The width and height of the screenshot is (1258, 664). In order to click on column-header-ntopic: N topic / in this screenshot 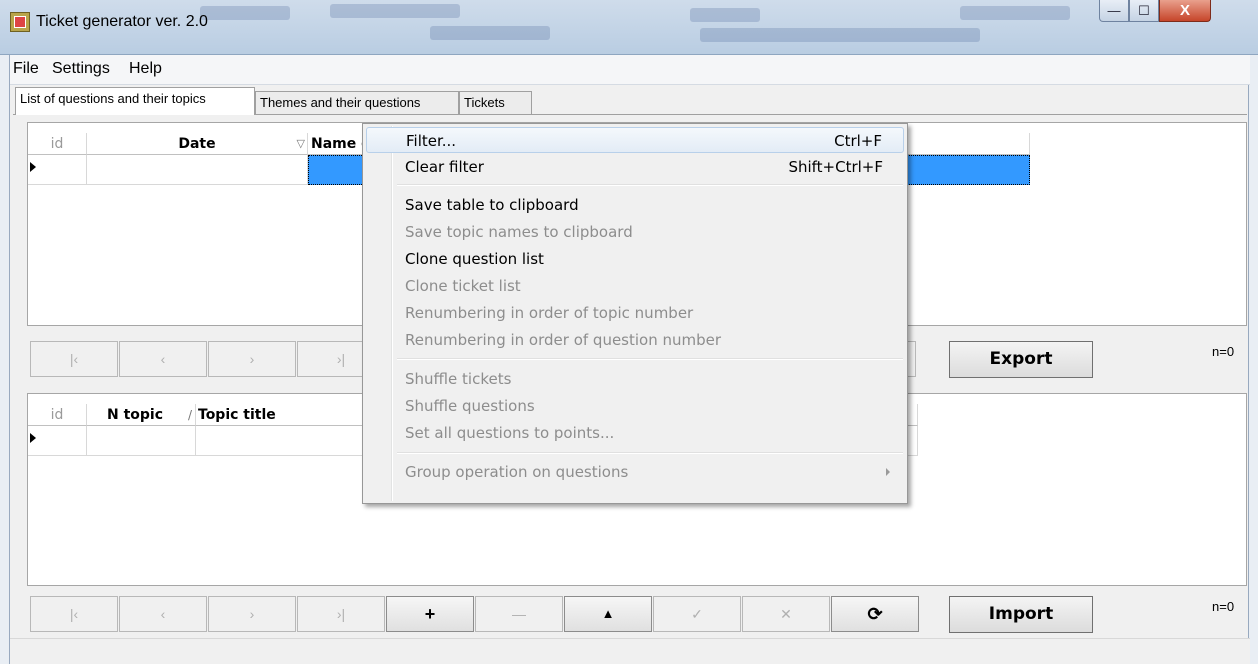, I will do `click(141, 415)`.